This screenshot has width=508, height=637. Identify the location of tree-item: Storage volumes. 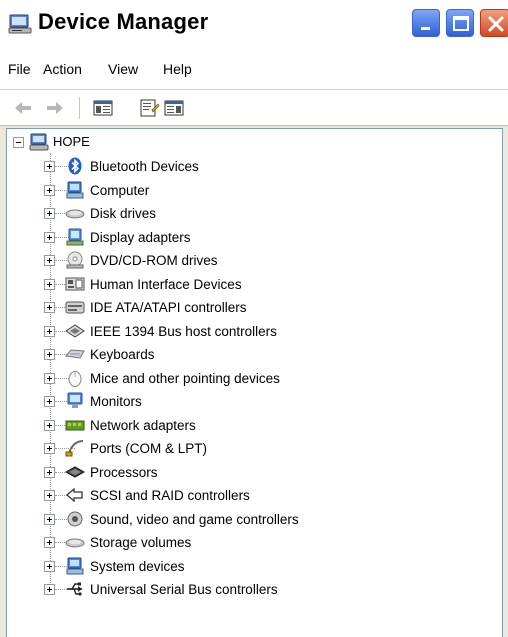
(254, 543).